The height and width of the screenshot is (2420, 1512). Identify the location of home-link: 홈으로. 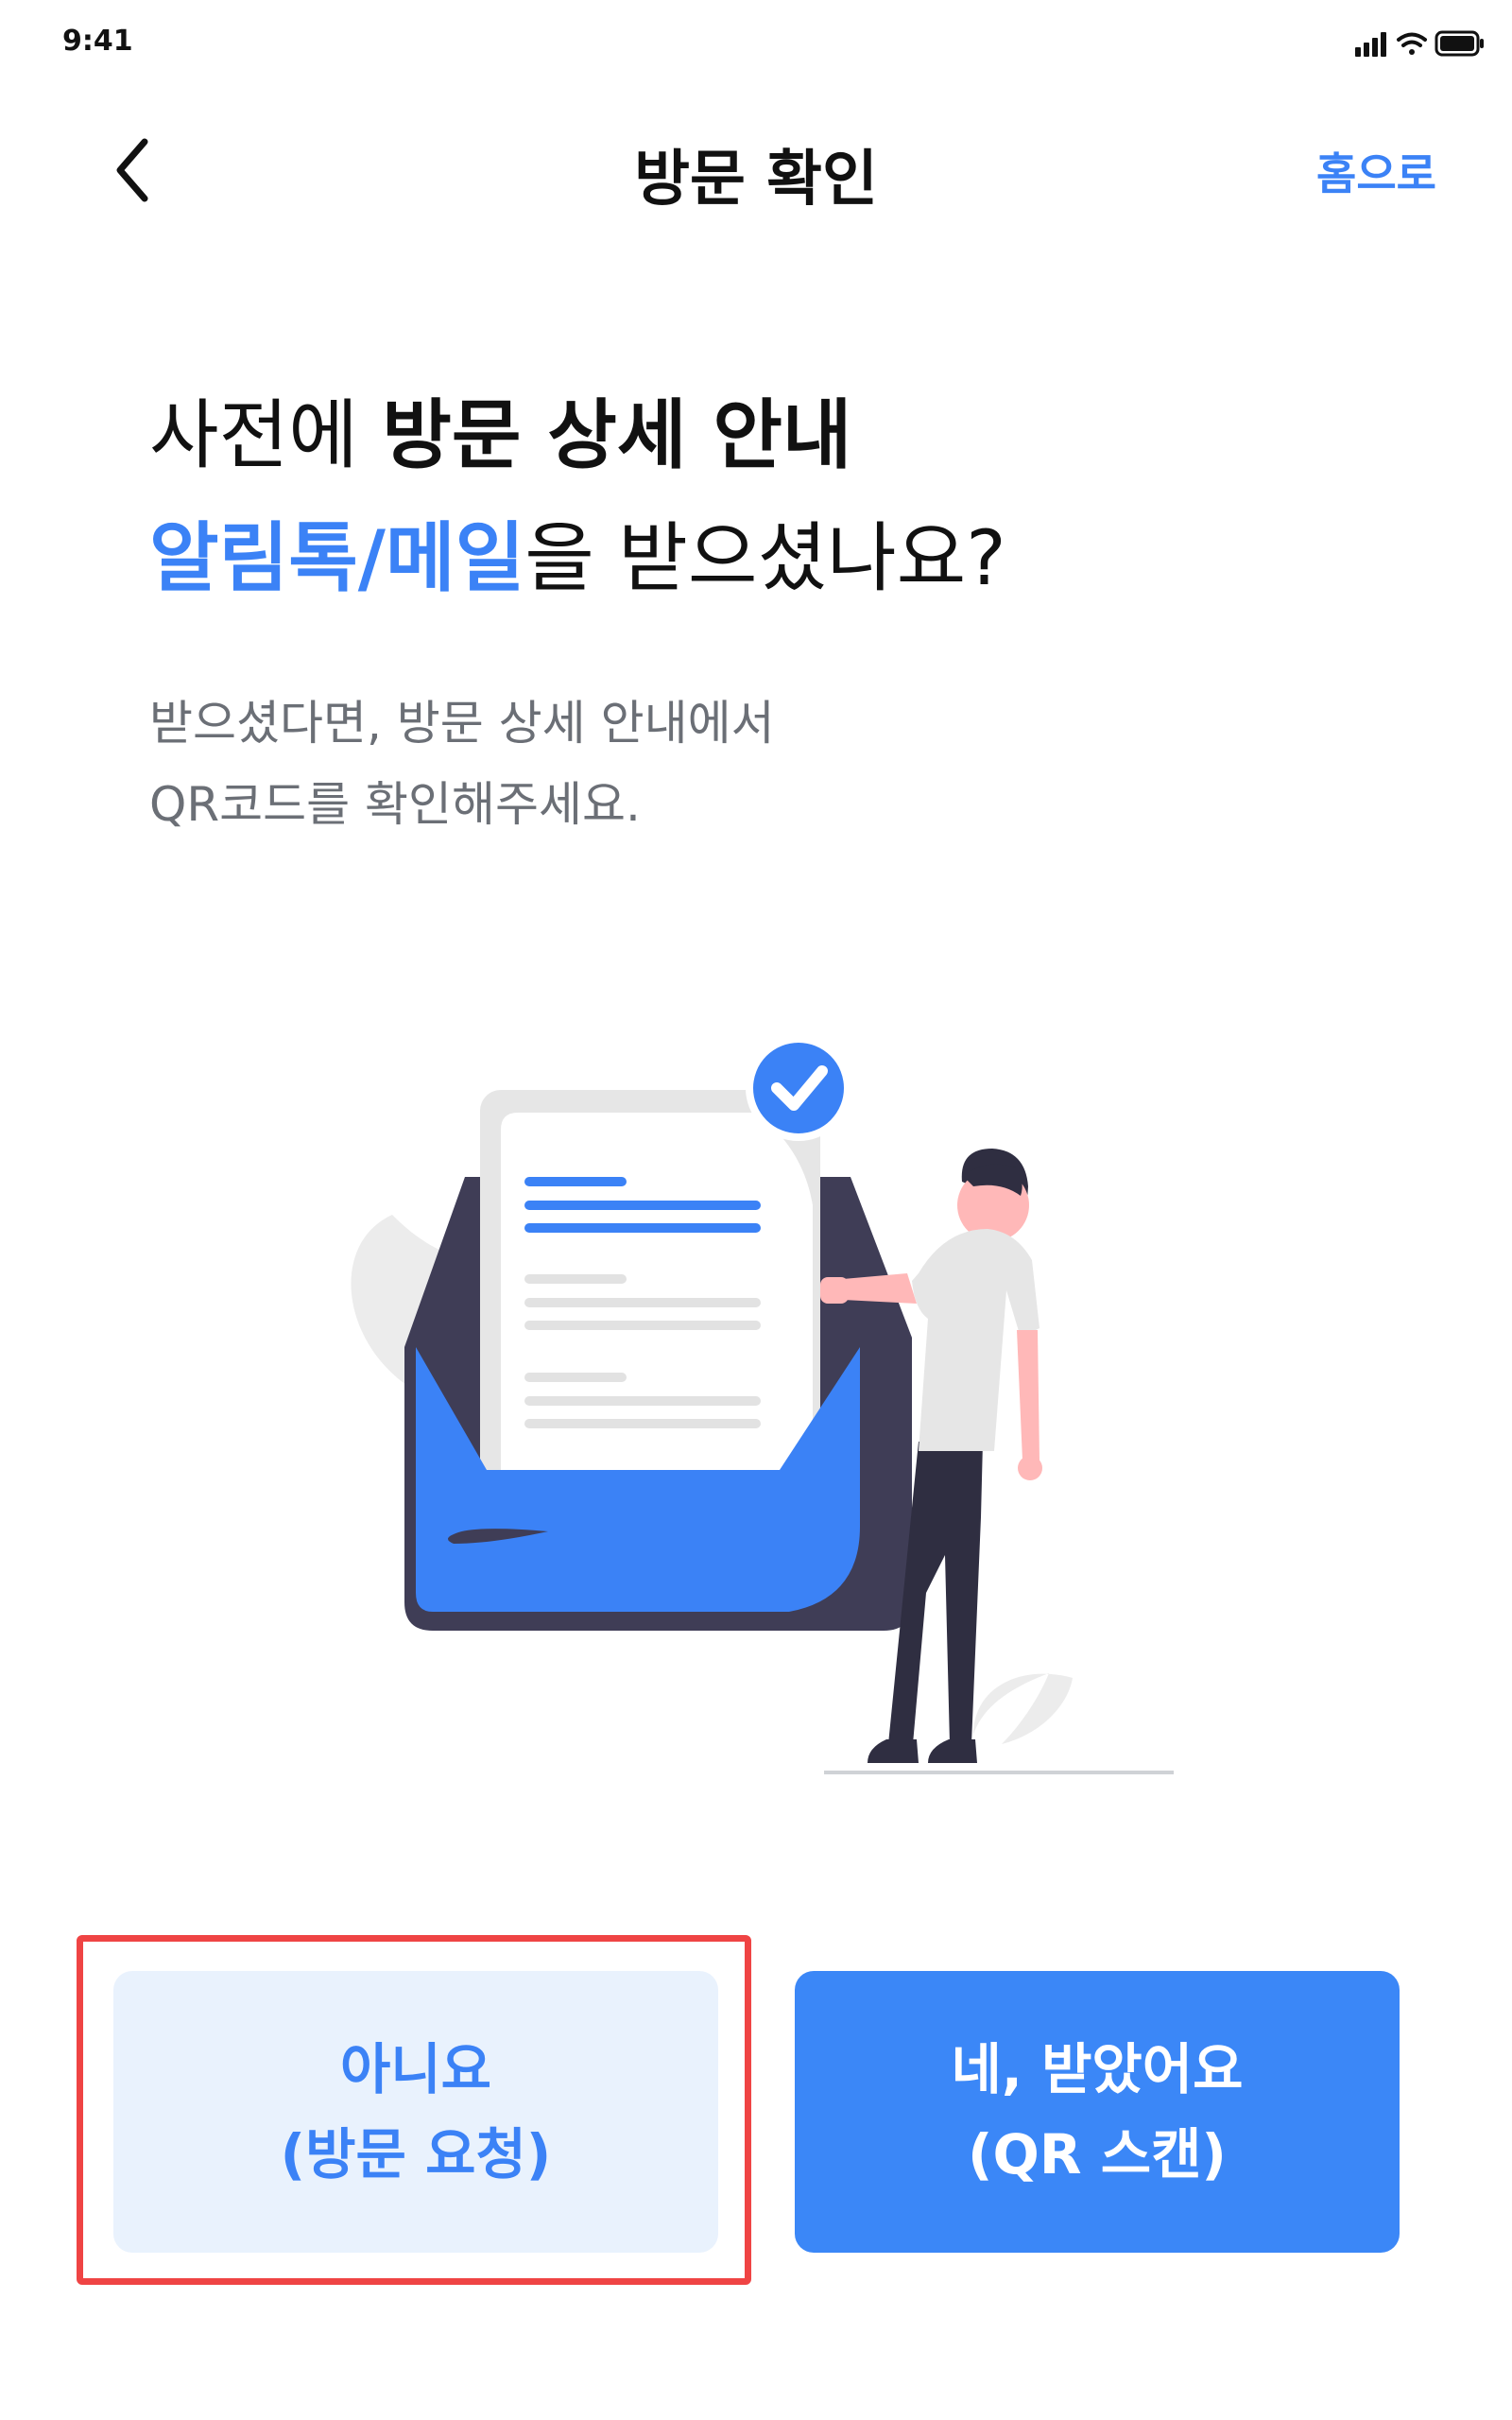
(1346, 171).